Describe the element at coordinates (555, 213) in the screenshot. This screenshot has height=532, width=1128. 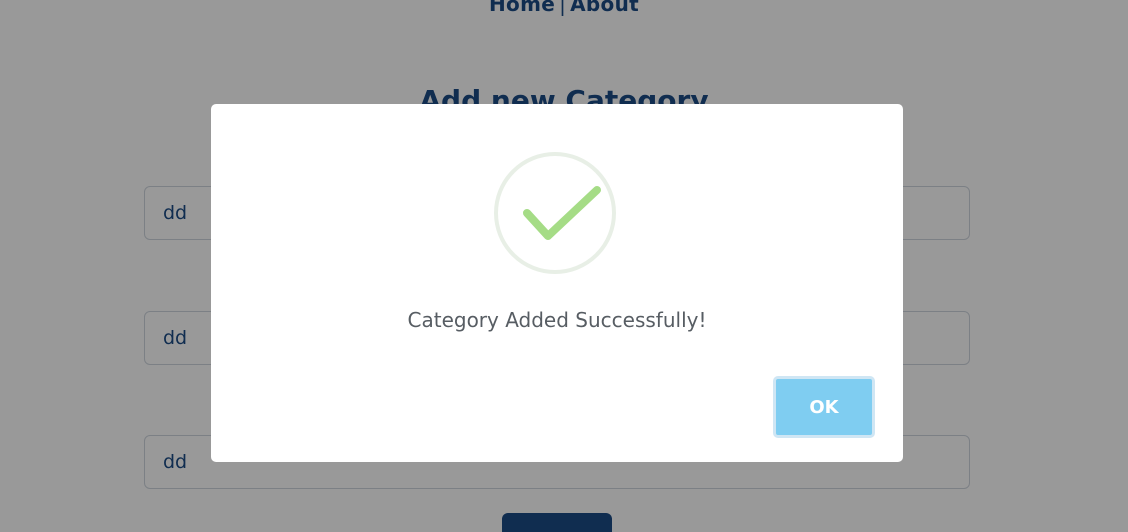
I see `check-icon` at that location.